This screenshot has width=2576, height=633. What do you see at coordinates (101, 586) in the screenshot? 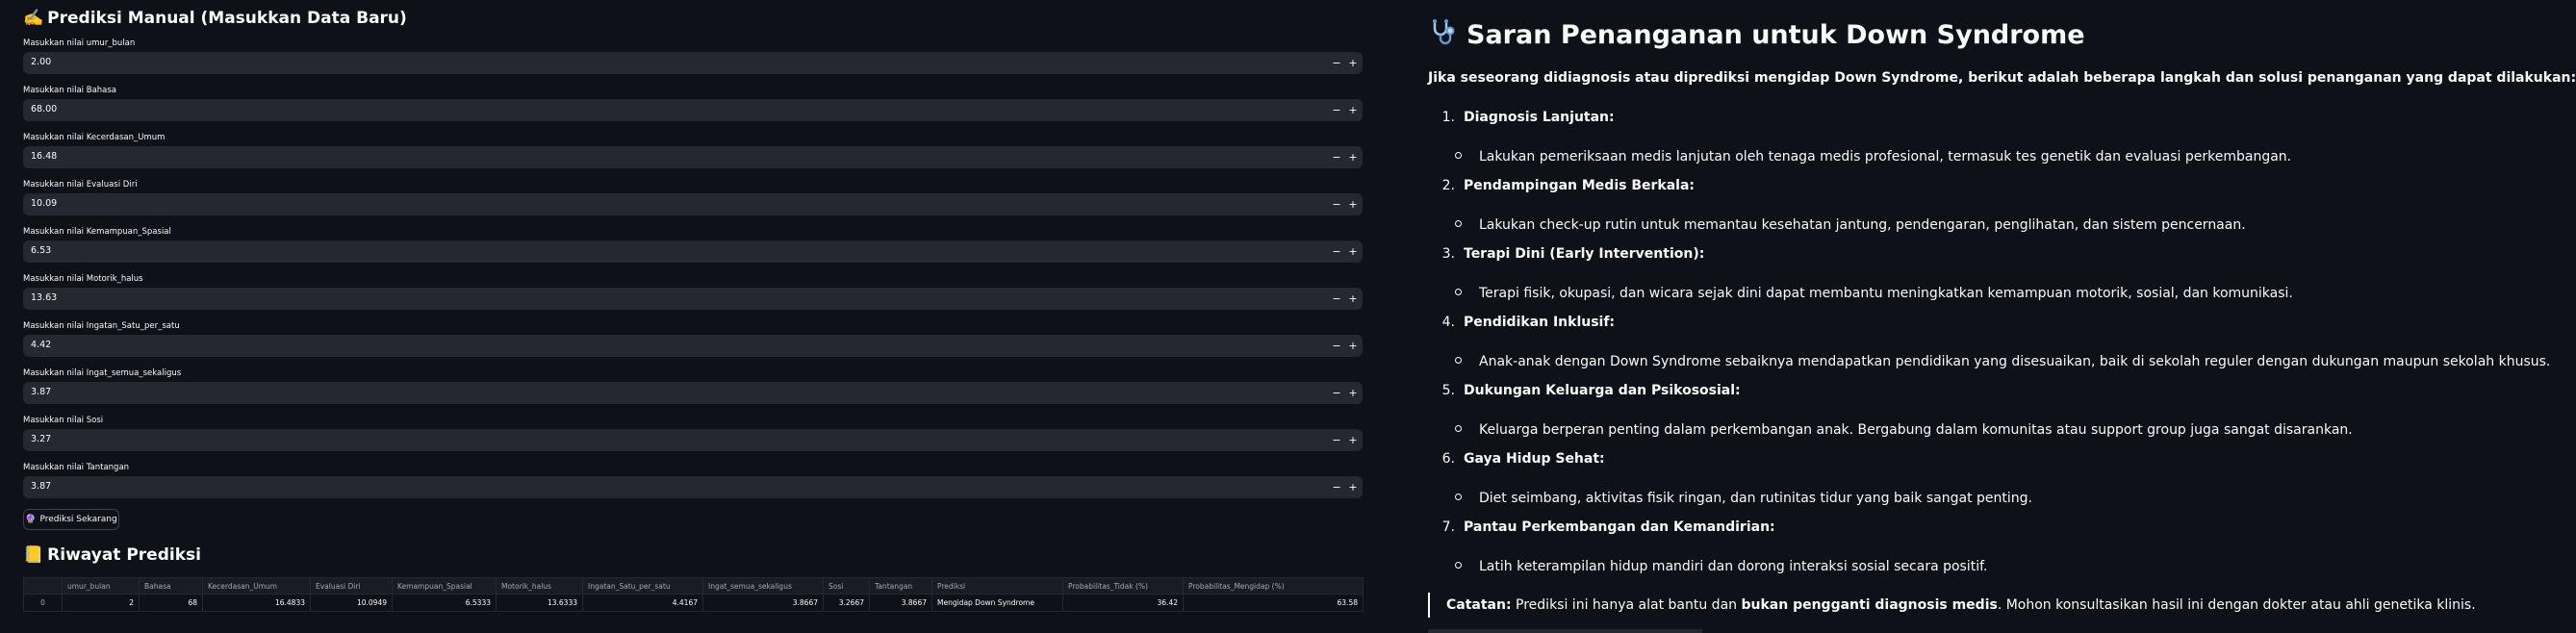
I see `column-header: umur_bulan` at bounding box center [101, 586].